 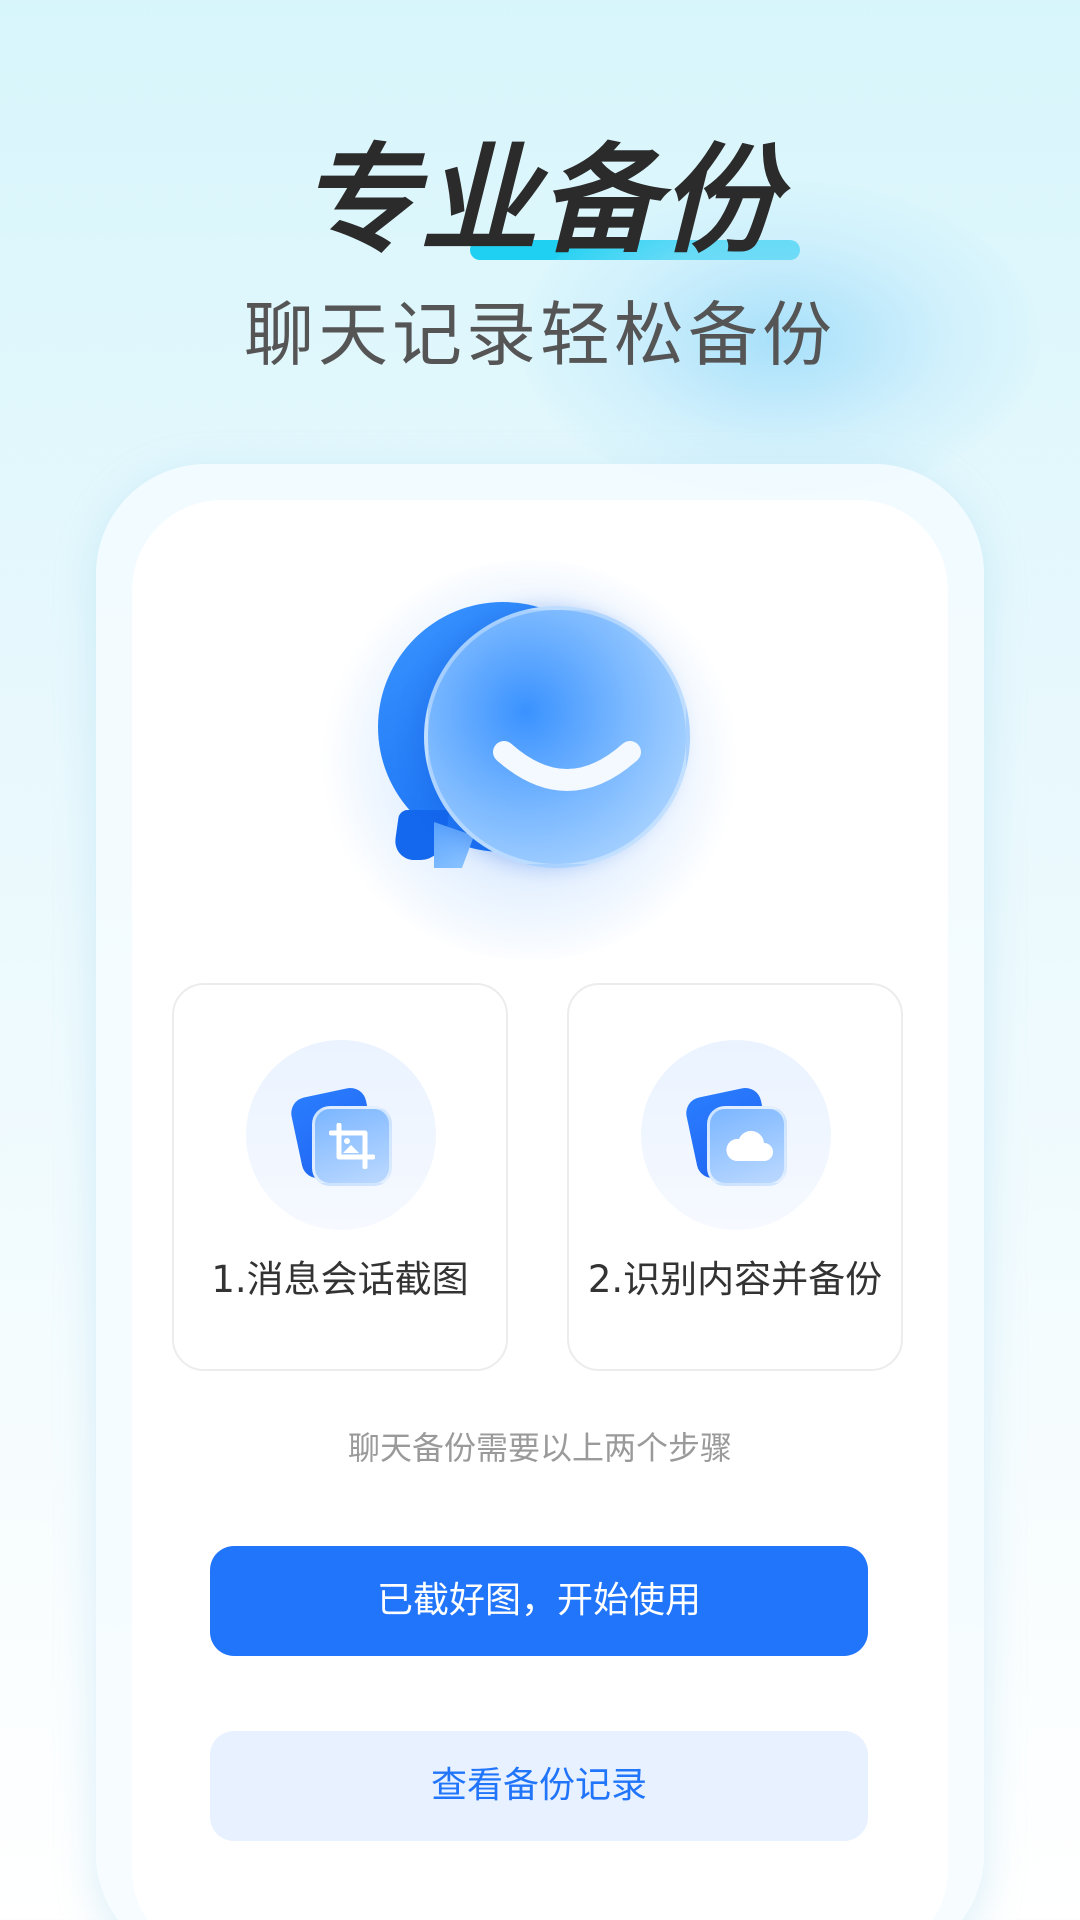 I want to click on step-card-backup: 2.识别内容并备份, so click(x=735, y=1177).